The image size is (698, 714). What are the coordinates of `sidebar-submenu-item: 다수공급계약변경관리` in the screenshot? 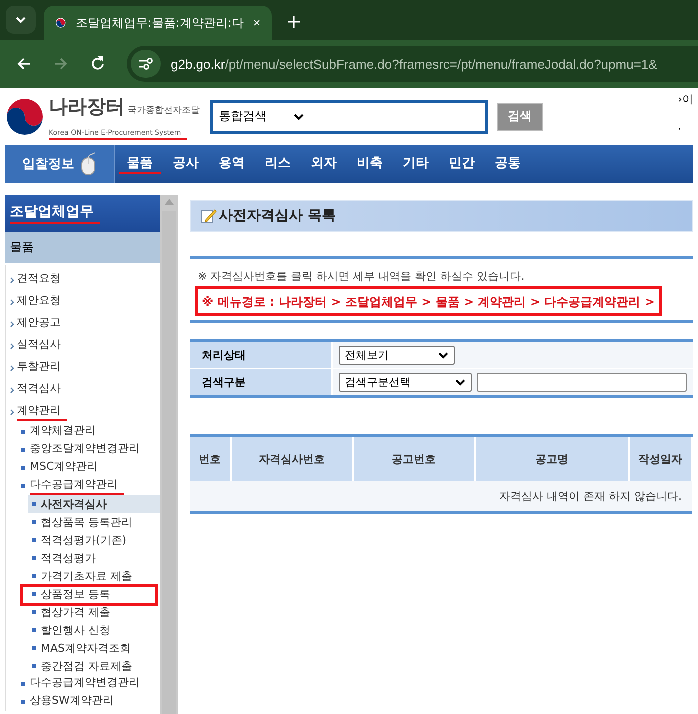 It's located at (88, 684).